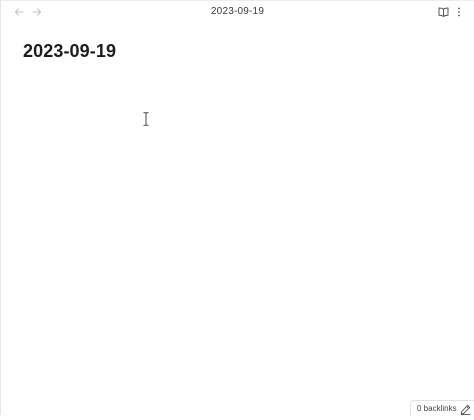  I want to click on pencil-icon, so click(465, 410).